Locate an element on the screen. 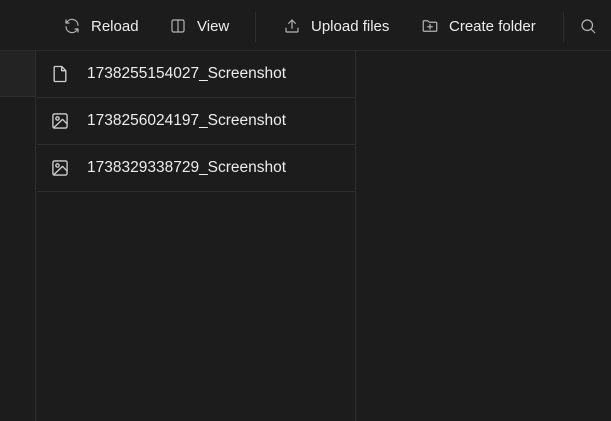 The width and height of the screenshot is (611, 421). parent-column is located at coordinates (18, 236).